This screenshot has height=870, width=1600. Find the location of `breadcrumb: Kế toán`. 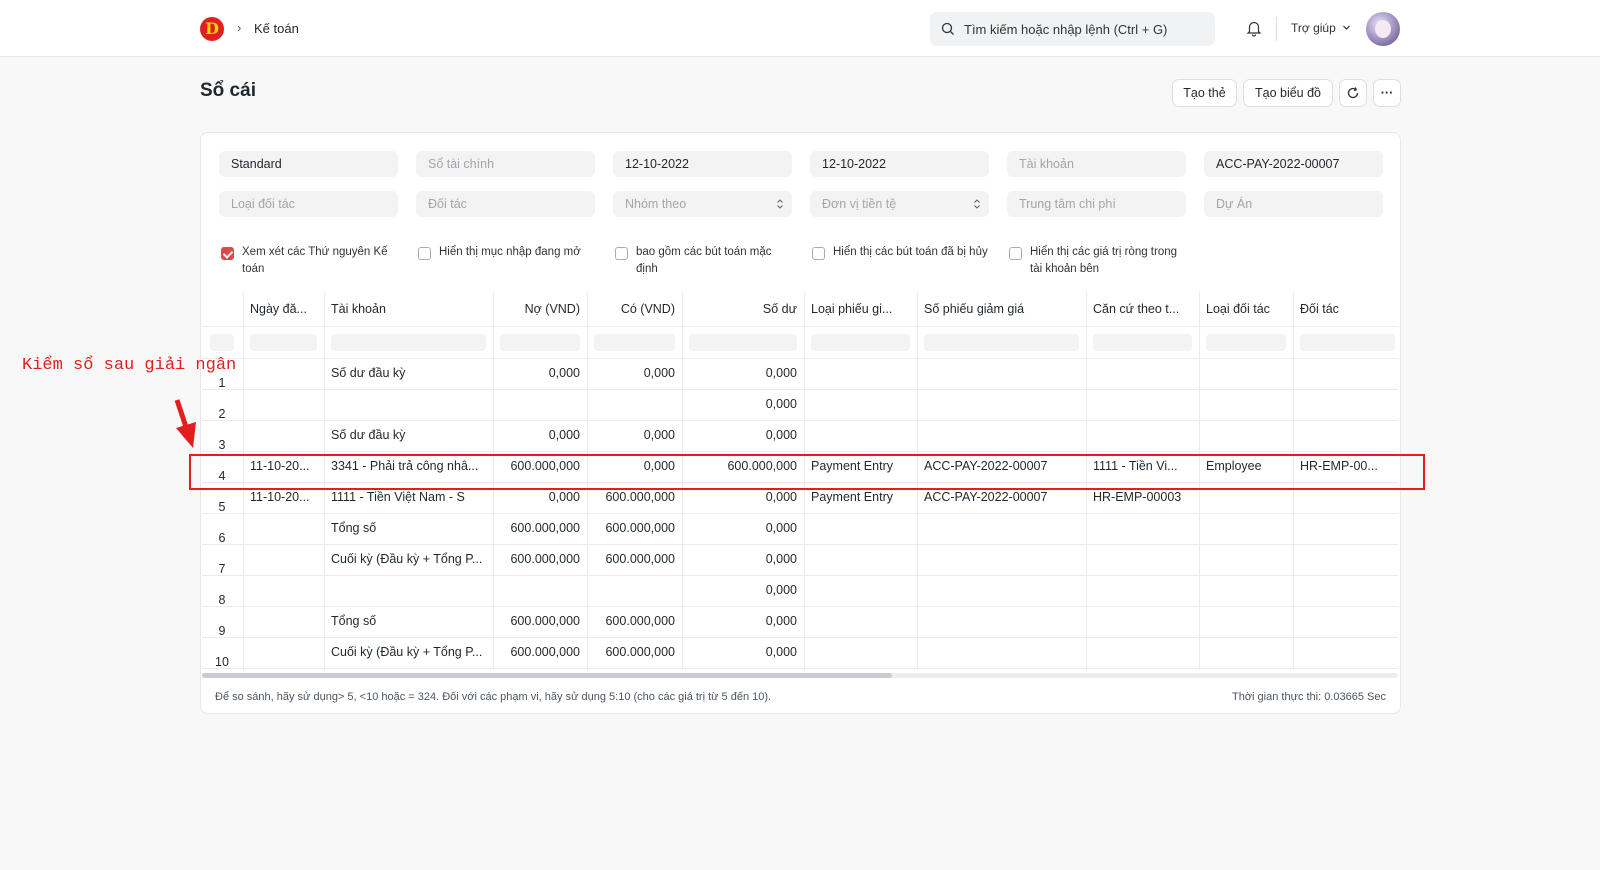

breadcrumb: Kế toán is located at coordinates (276, 28).